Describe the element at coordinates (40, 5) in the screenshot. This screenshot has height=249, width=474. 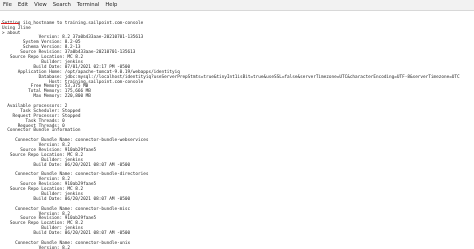
I see `menu-view: View` at that location.